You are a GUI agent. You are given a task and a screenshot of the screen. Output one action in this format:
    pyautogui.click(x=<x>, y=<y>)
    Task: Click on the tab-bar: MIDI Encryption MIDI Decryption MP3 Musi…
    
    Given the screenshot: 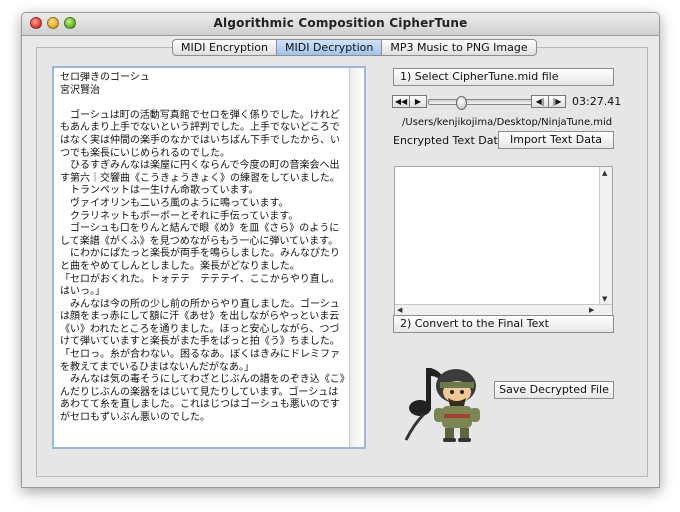 What is the action you would take?
    pyautogui.click(x=354, y=47)
    